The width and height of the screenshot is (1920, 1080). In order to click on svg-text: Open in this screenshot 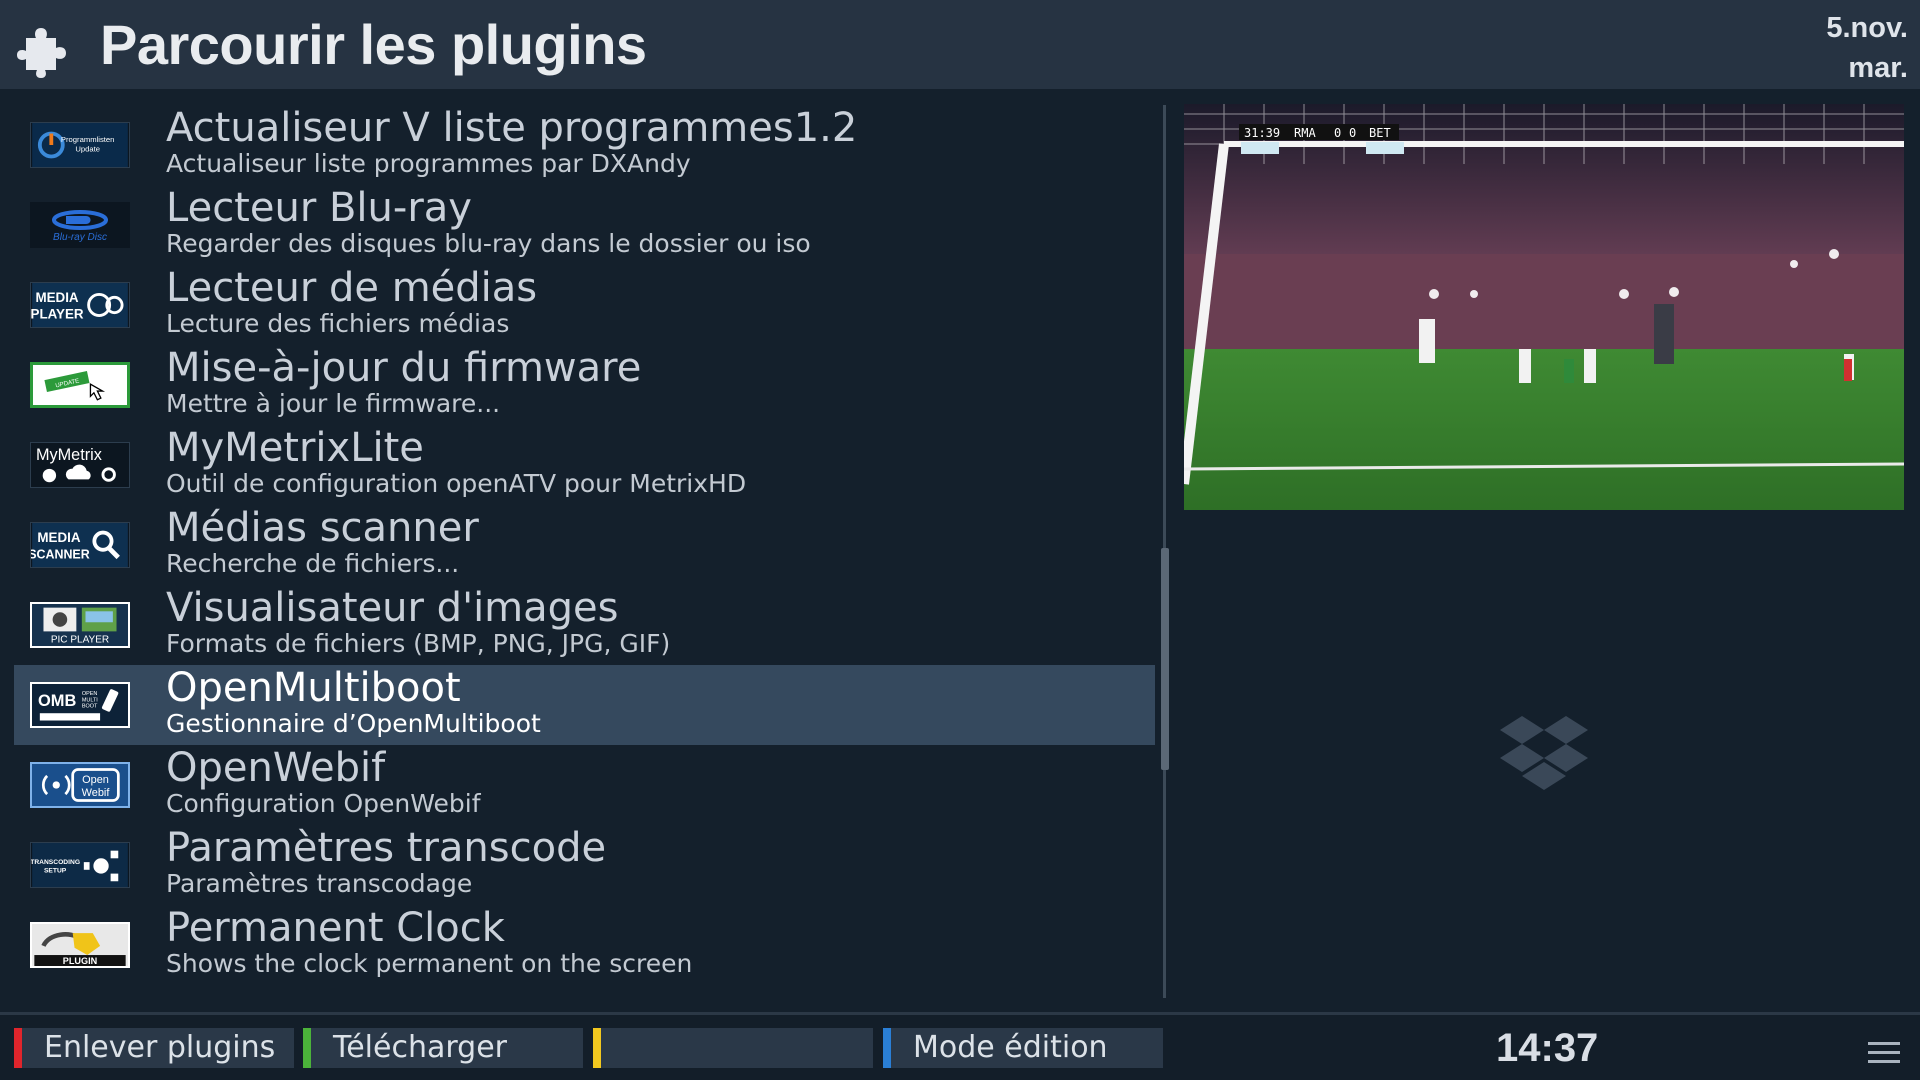, I will do `click(95, 780)`.